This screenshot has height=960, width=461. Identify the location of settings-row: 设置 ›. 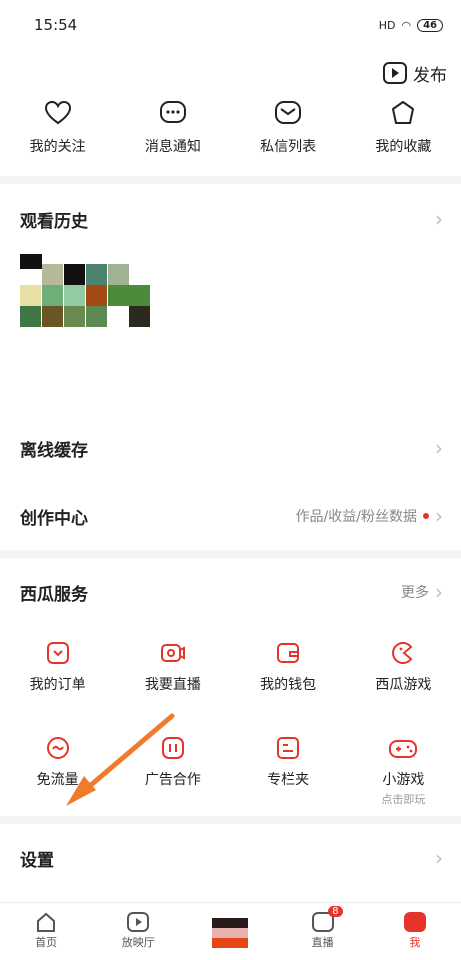
(230, 858).